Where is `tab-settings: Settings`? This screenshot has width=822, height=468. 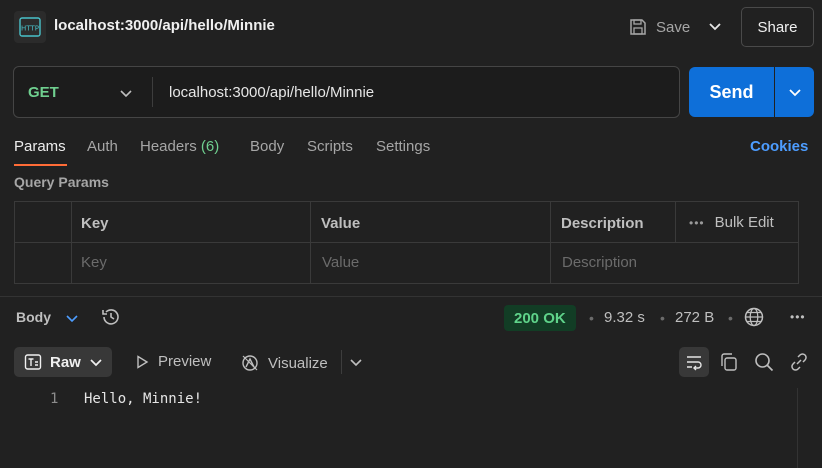 tab-settings: Settings is located at coordinates (403, 146).